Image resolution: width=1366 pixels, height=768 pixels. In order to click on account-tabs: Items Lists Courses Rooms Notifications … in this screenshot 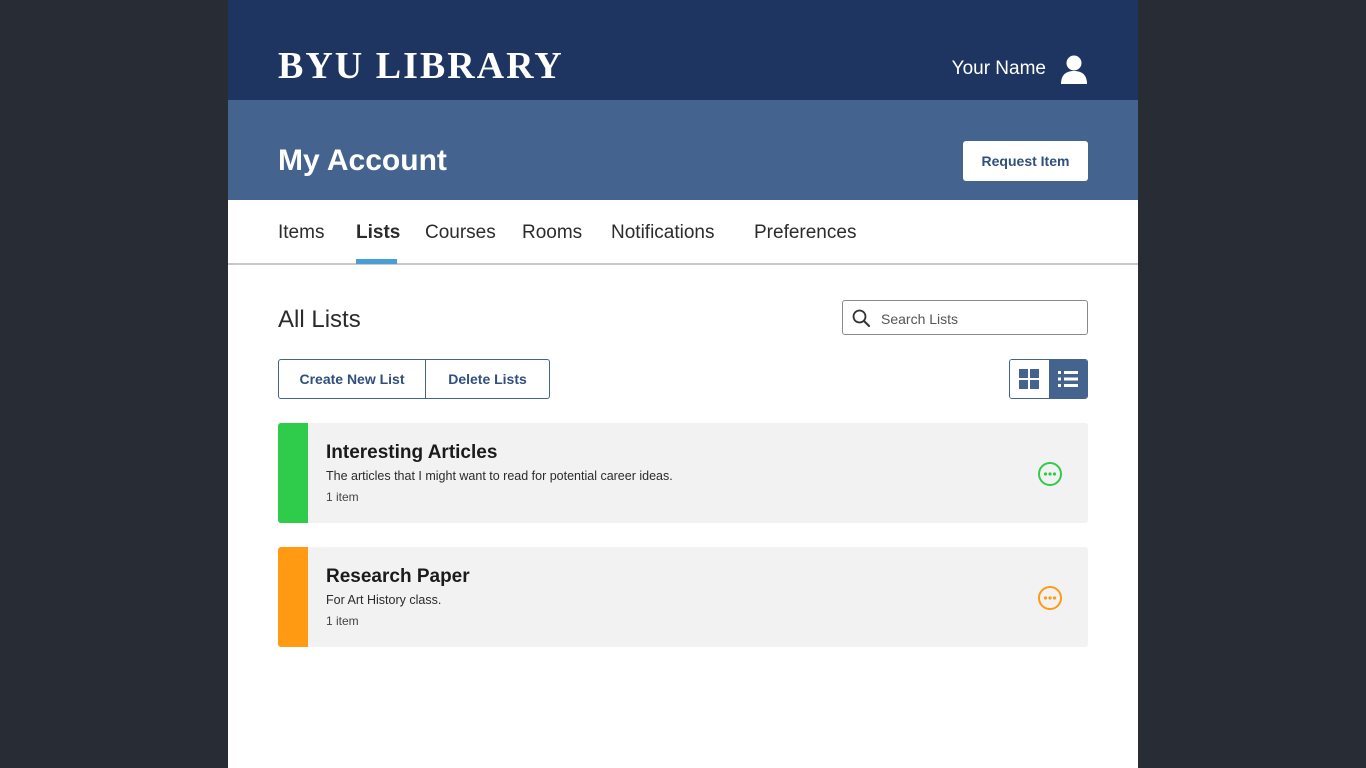, I will do `click(683, 232)`.